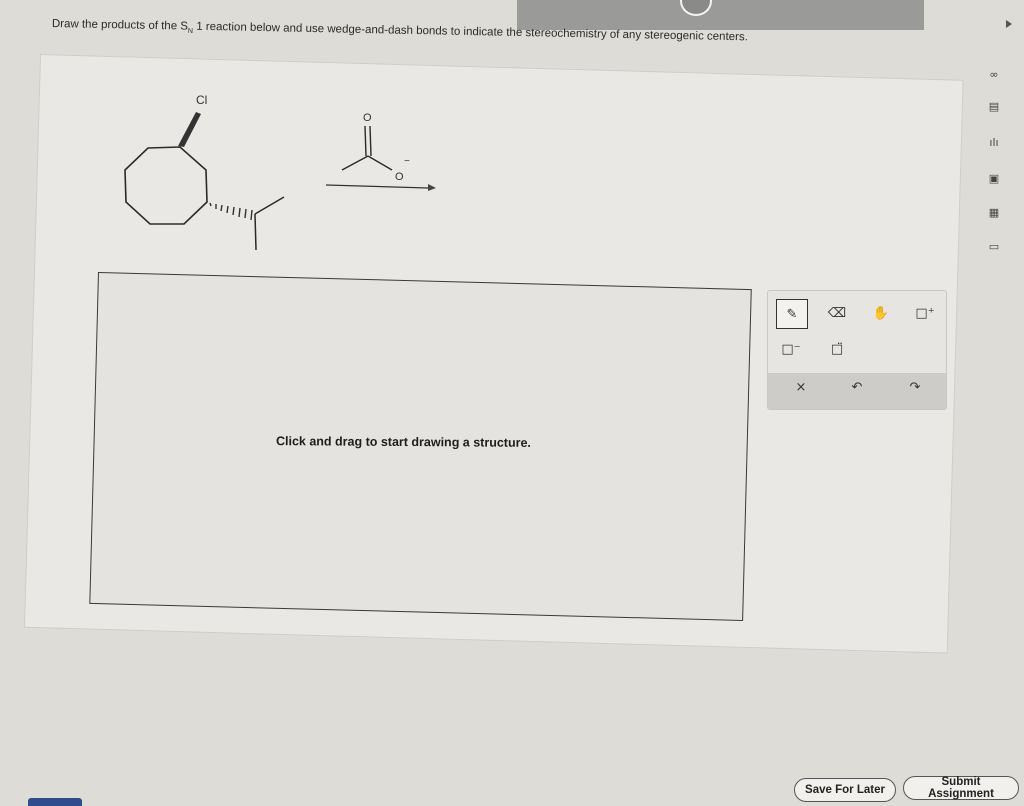 The width and height of the screenshot is (1024, 806). Describe the element at coordinates (399, 177) in the screenshot. I see `anion-oxygen-label: O` at that location.